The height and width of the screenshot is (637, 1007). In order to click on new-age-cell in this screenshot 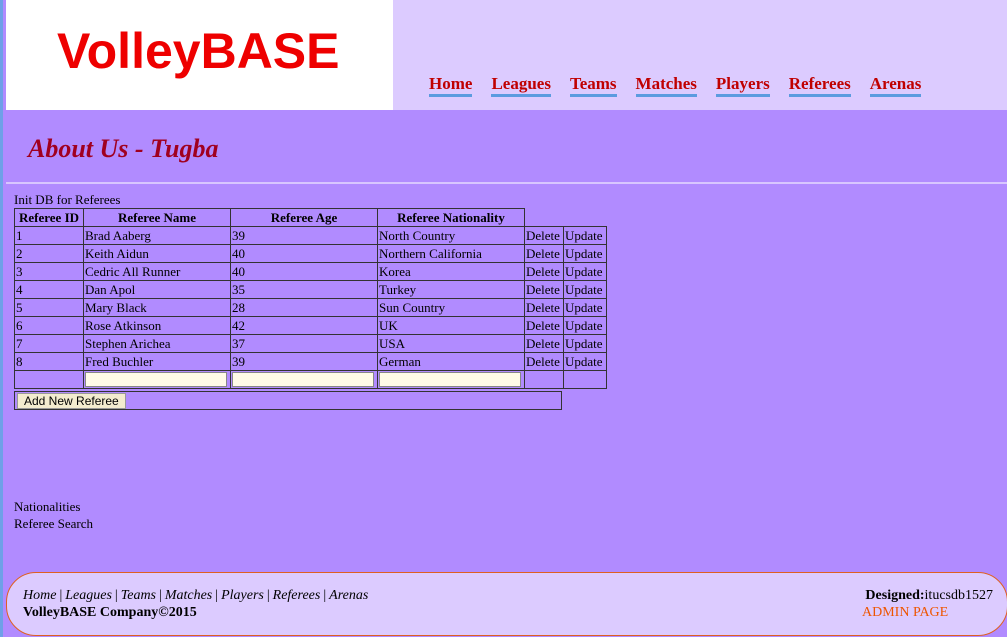, I will do `click(304, 379)`.